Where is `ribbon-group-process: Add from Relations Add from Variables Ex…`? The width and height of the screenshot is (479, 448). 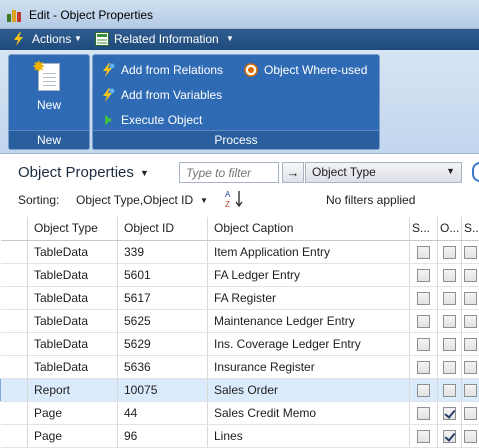
ribbon-group-process: Add from Relations Add from Variables Ex… is located at coordinates (236, 102).